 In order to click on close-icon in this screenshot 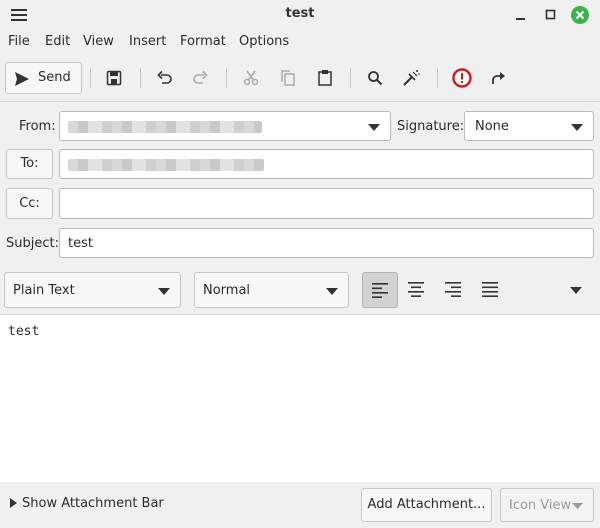, I will do `click(580, 15)`.